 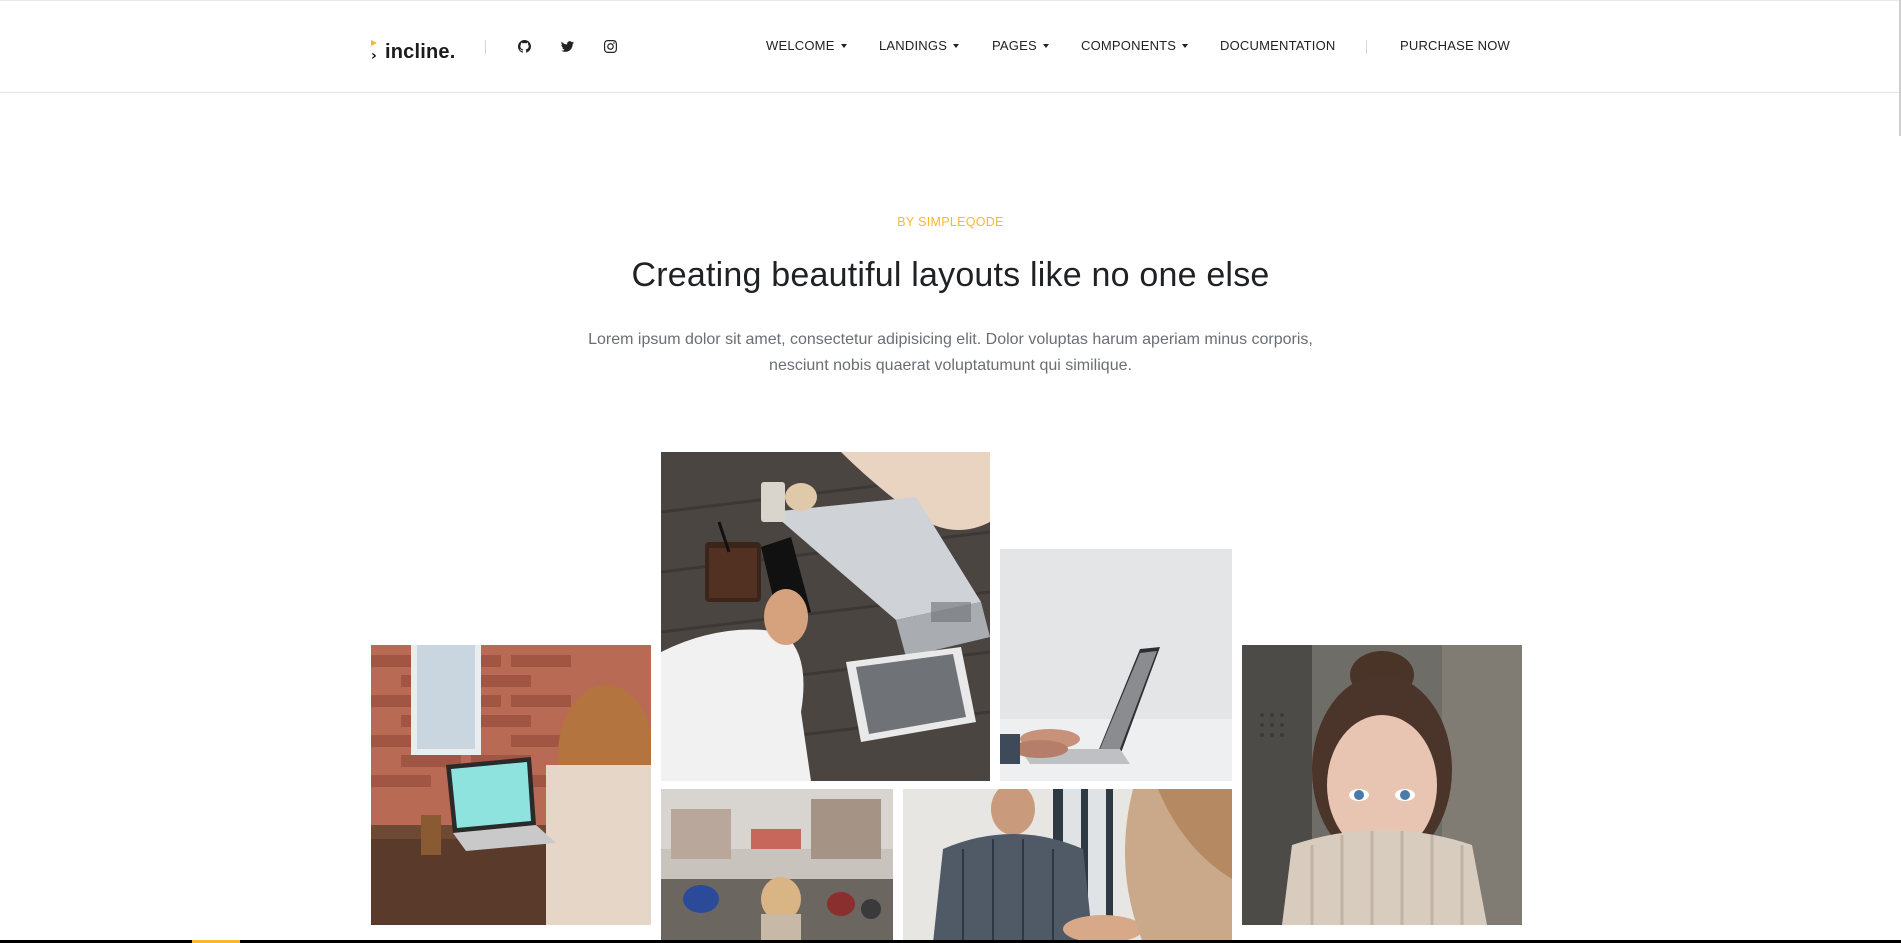 I want to click on instagram-icon, so click(x=610, y=46).